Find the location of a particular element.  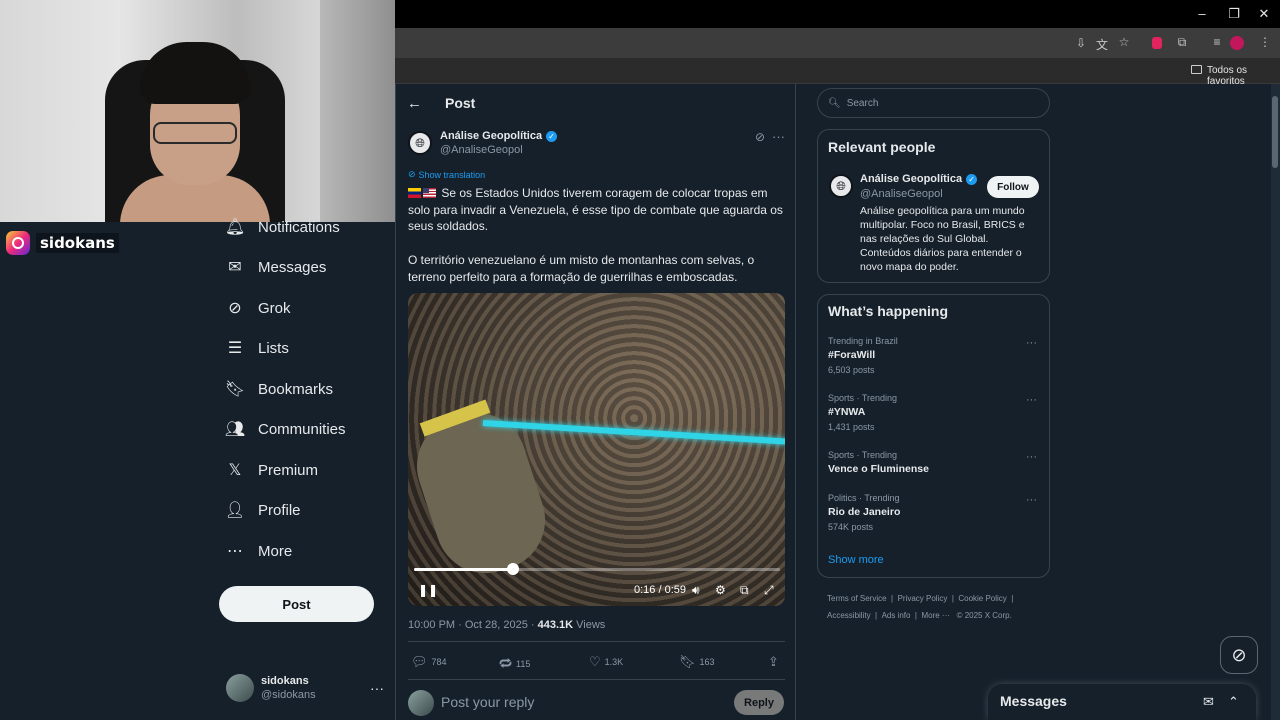

expand-up-icon: ⌃ is located at coordinates (1233, 702).